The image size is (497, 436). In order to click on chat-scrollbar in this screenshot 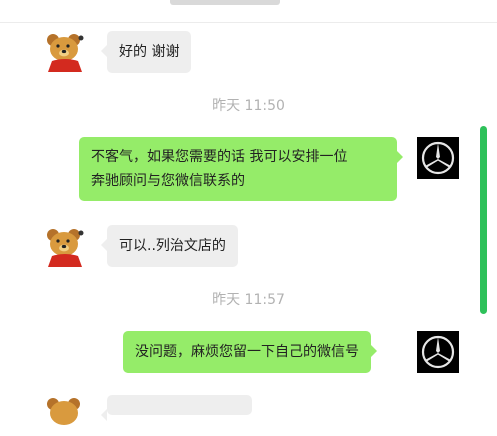, I will do `click(483, 220)`.